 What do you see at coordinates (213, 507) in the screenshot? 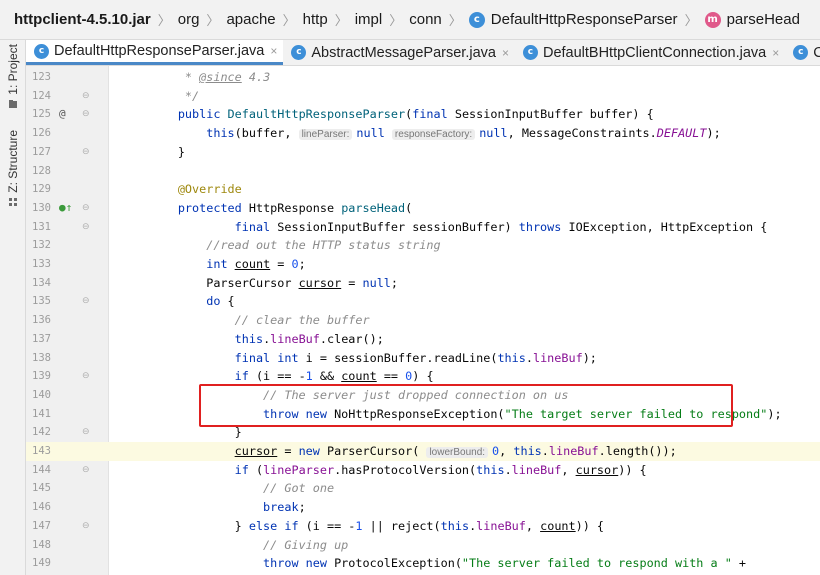
I see `code-text: break;` at bounding box center [213, 507].